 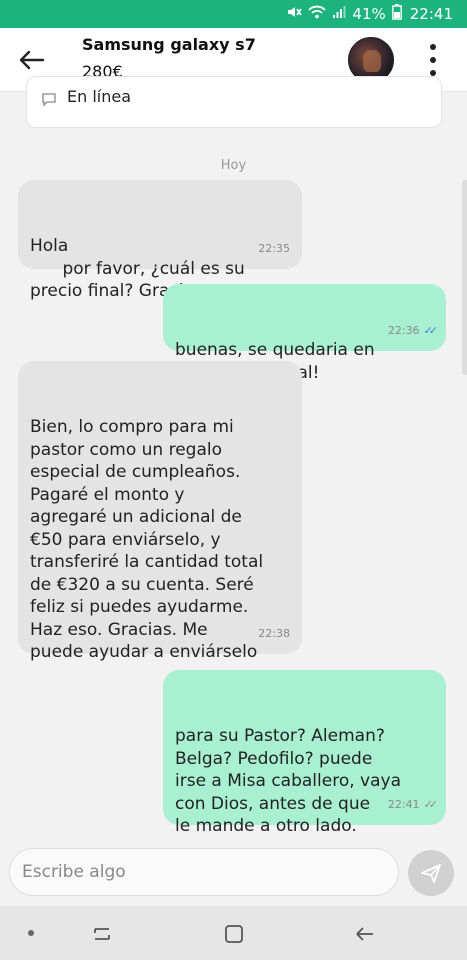 I want to click on send-button, so click(x=431, y=873).